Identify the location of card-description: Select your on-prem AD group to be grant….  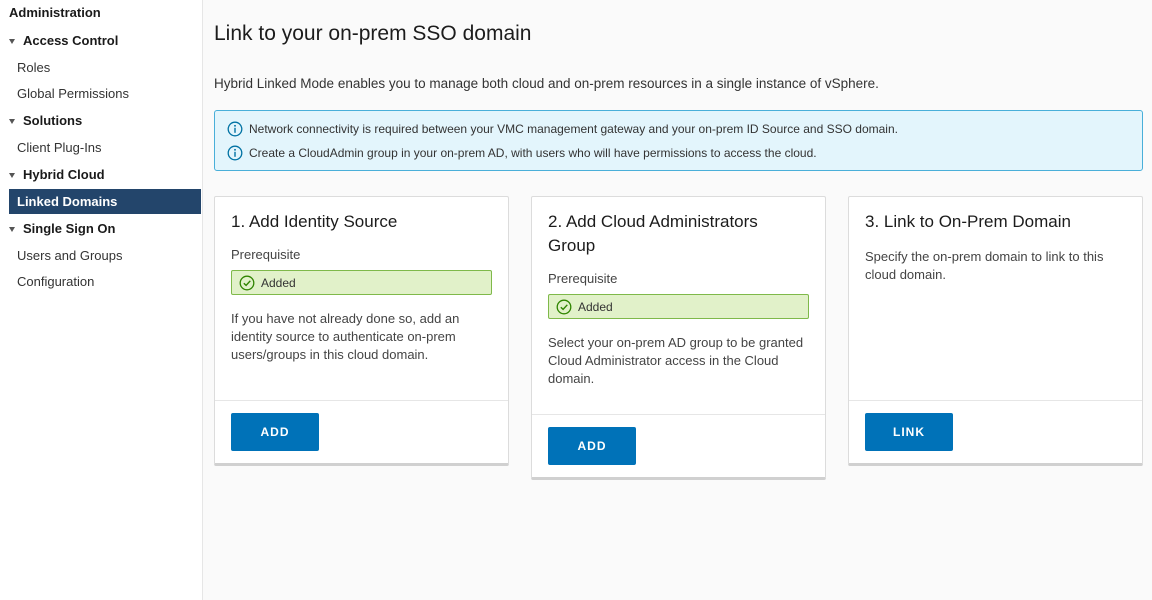
(676, 360).